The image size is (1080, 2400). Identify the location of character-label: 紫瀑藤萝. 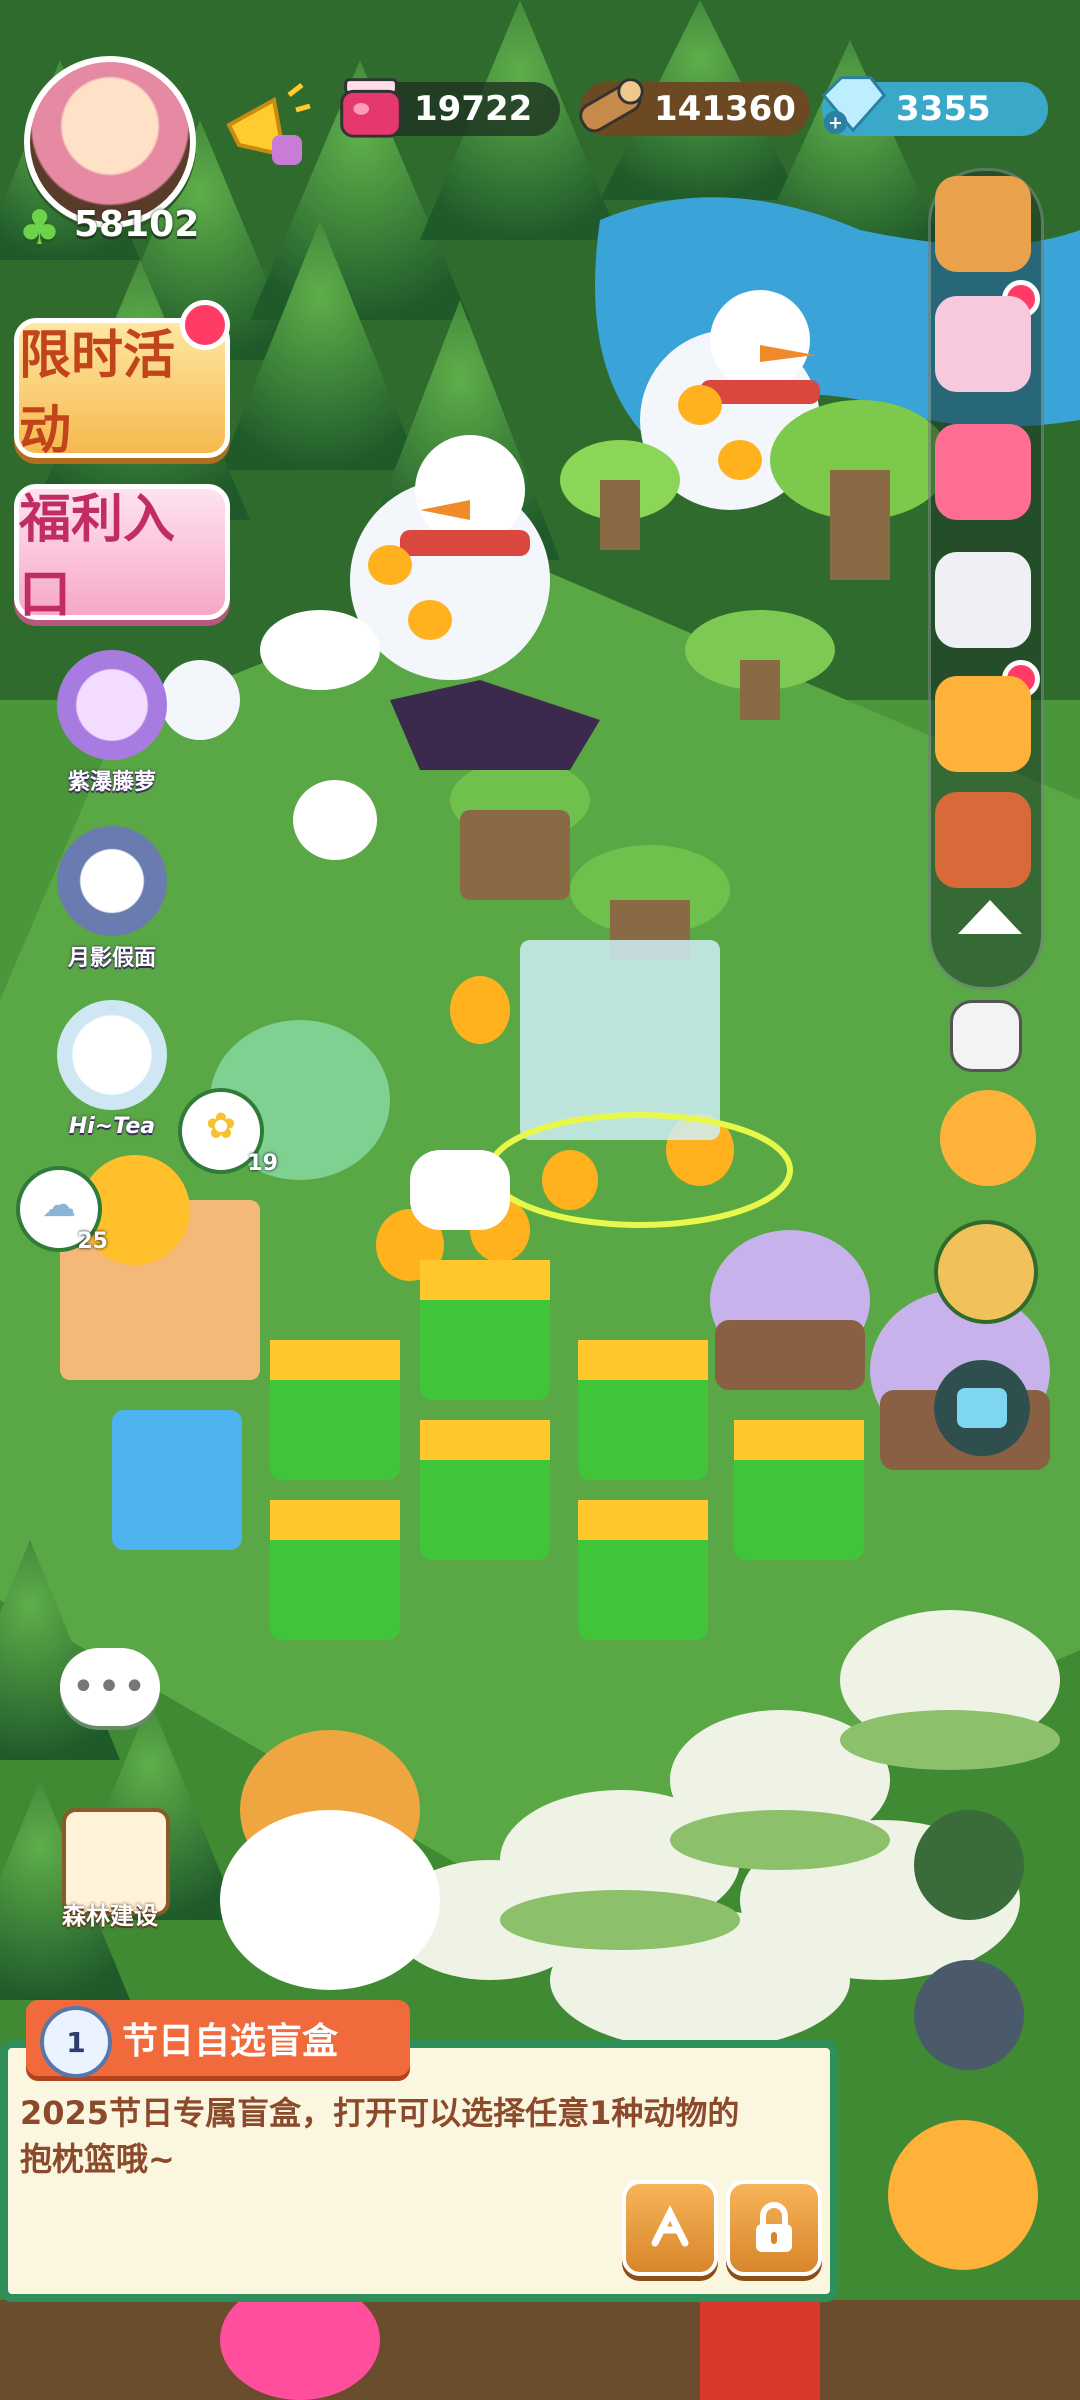
(111, 782).